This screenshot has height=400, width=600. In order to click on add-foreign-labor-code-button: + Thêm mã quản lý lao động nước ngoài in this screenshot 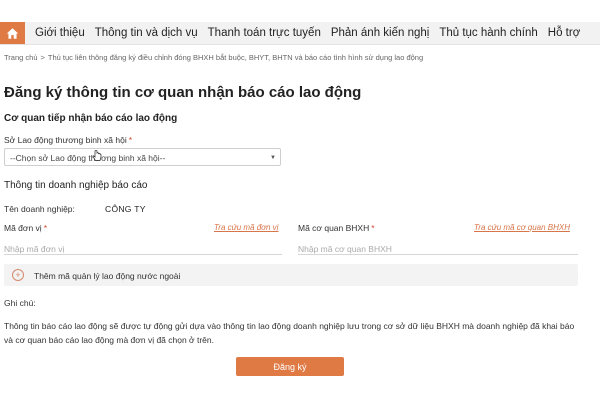, I will do `click(291, 275)`.